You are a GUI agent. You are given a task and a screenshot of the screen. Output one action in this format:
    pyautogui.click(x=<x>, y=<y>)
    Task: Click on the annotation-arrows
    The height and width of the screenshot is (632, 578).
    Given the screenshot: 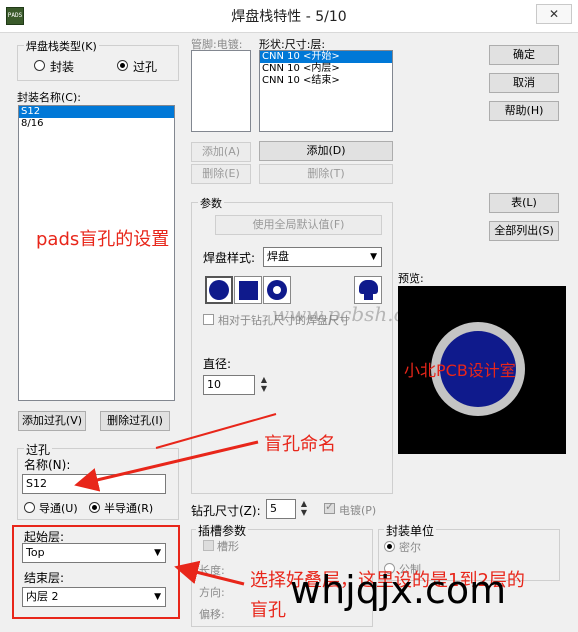 What is the action you would take?
    pyautogui.click(x=175, y=499)
    